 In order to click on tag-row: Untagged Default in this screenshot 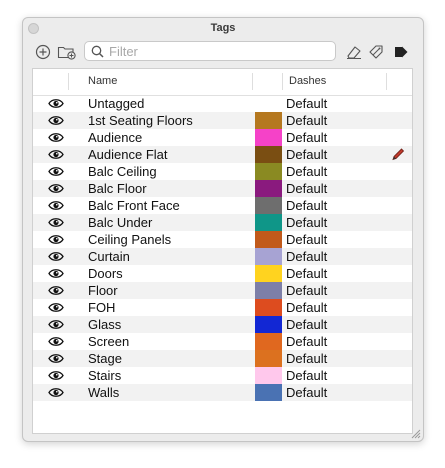, I will do `click(222, 103)`.